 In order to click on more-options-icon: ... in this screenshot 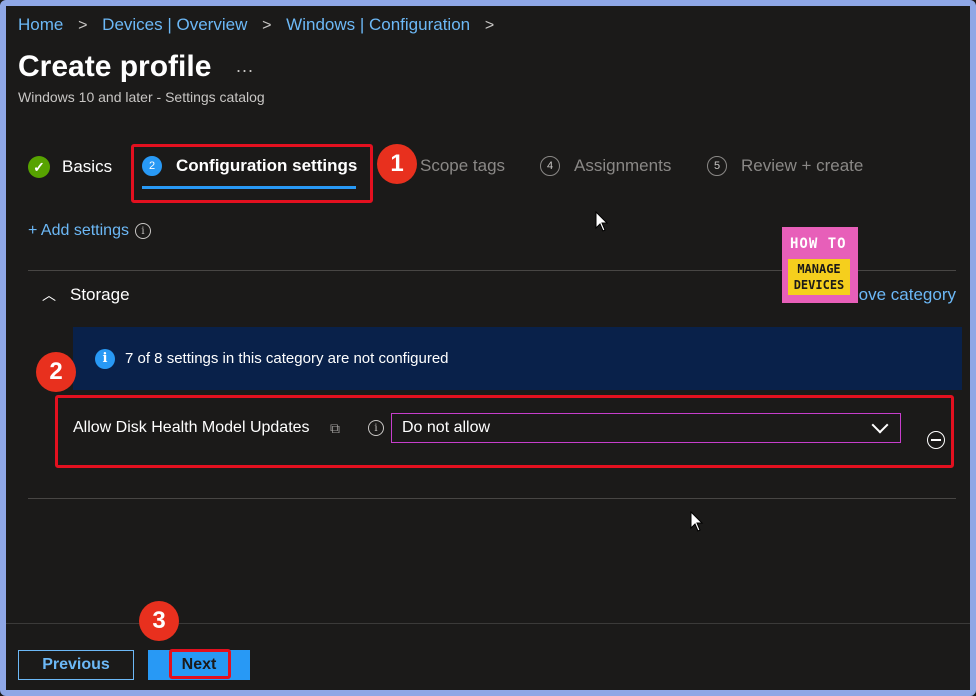, I will do `click(245, 66)`.